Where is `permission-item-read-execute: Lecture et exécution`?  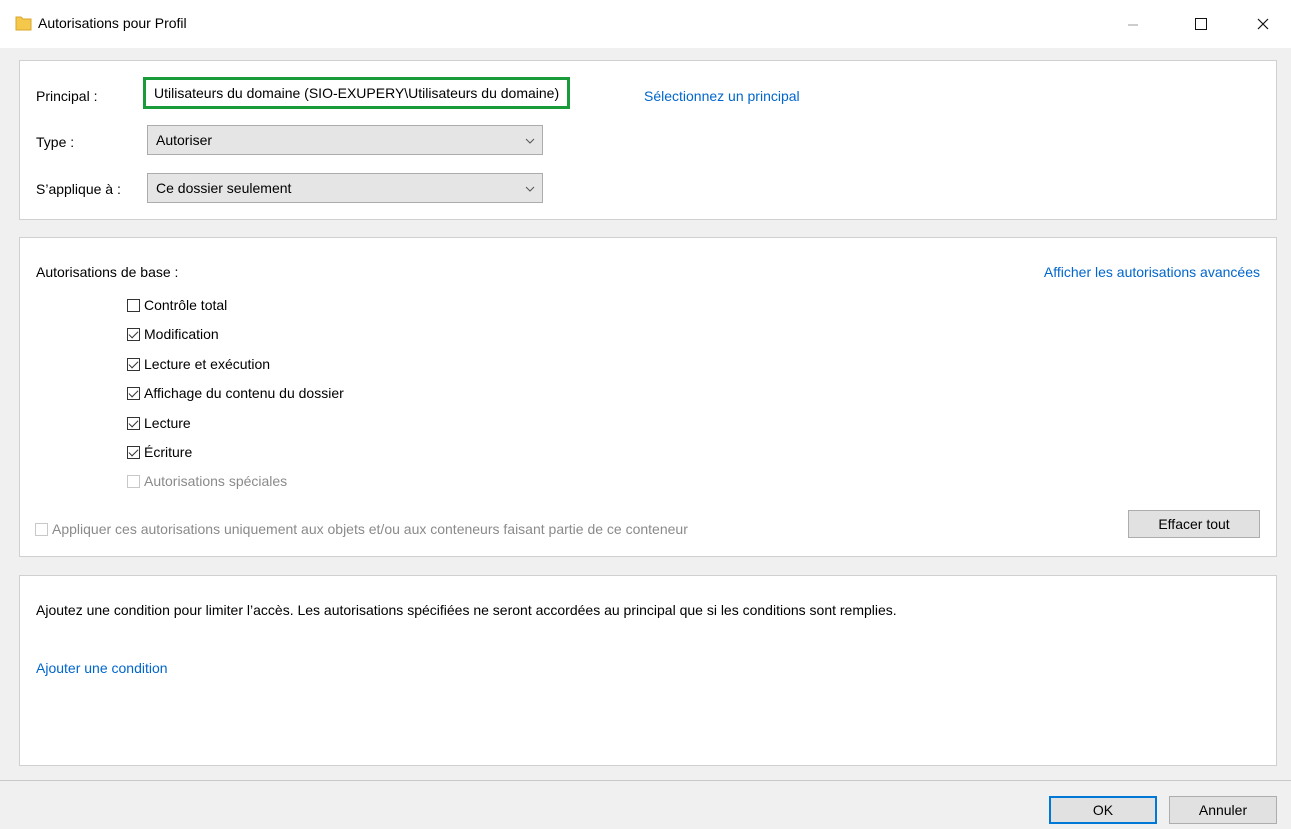 permission-item-read-execute: Lecture et exécution is located at coordinates (198, 364).